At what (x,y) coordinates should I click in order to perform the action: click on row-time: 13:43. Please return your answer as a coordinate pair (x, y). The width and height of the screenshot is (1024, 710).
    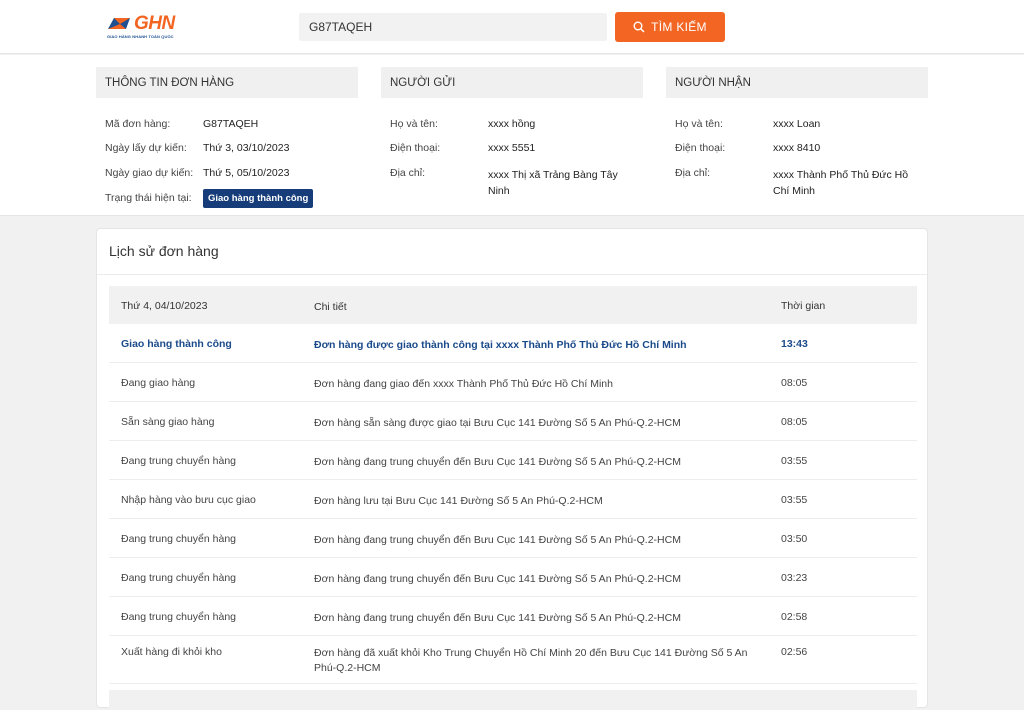
    Looking at the image, I should click on (794, 344).